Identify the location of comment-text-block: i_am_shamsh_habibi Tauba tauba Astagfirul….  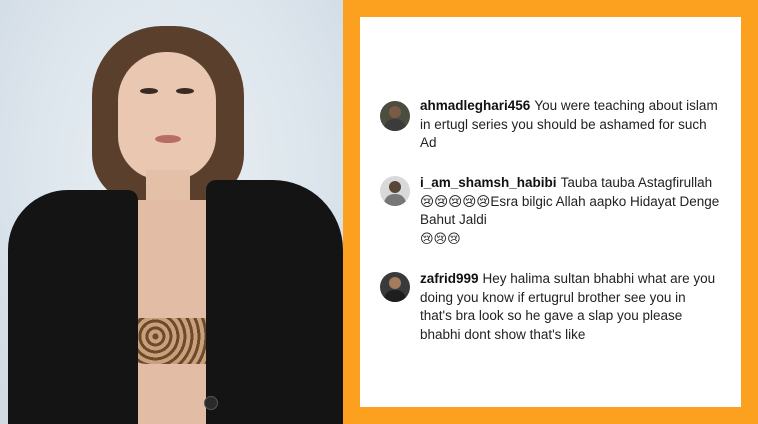
(570, 211).